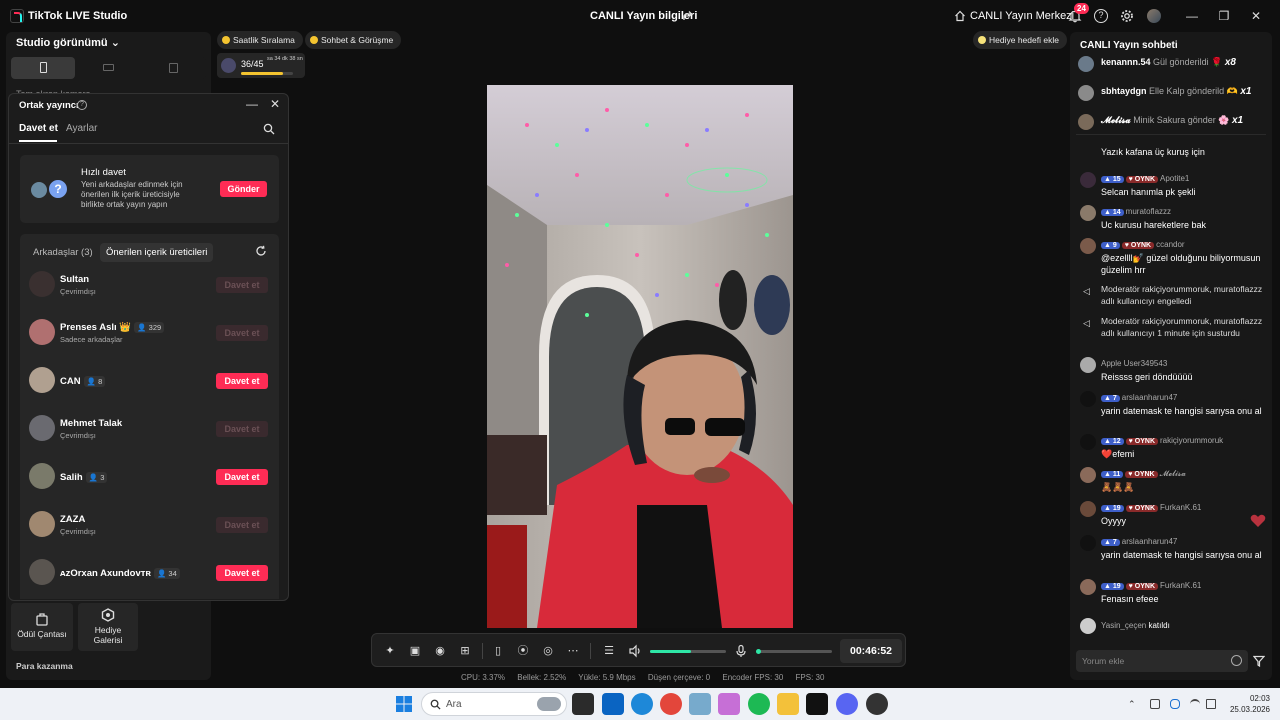 The width and height of the screenshot is (1280, 720). Describe the element at coordinates (1116, 441) in the screenshot. I see `level-number: 12` at that location.